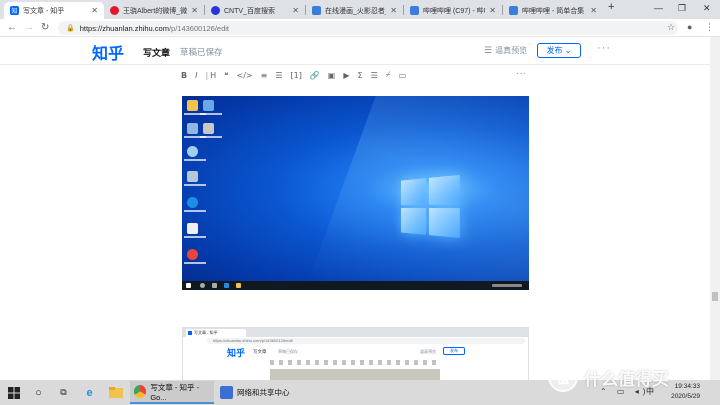 Image resolution: width=720 pixels, height=405 pixels. What do you see at coordinates (226, 75) in the screenshot?
I see `quote-button: ❝` at bounding box center [226, 75].